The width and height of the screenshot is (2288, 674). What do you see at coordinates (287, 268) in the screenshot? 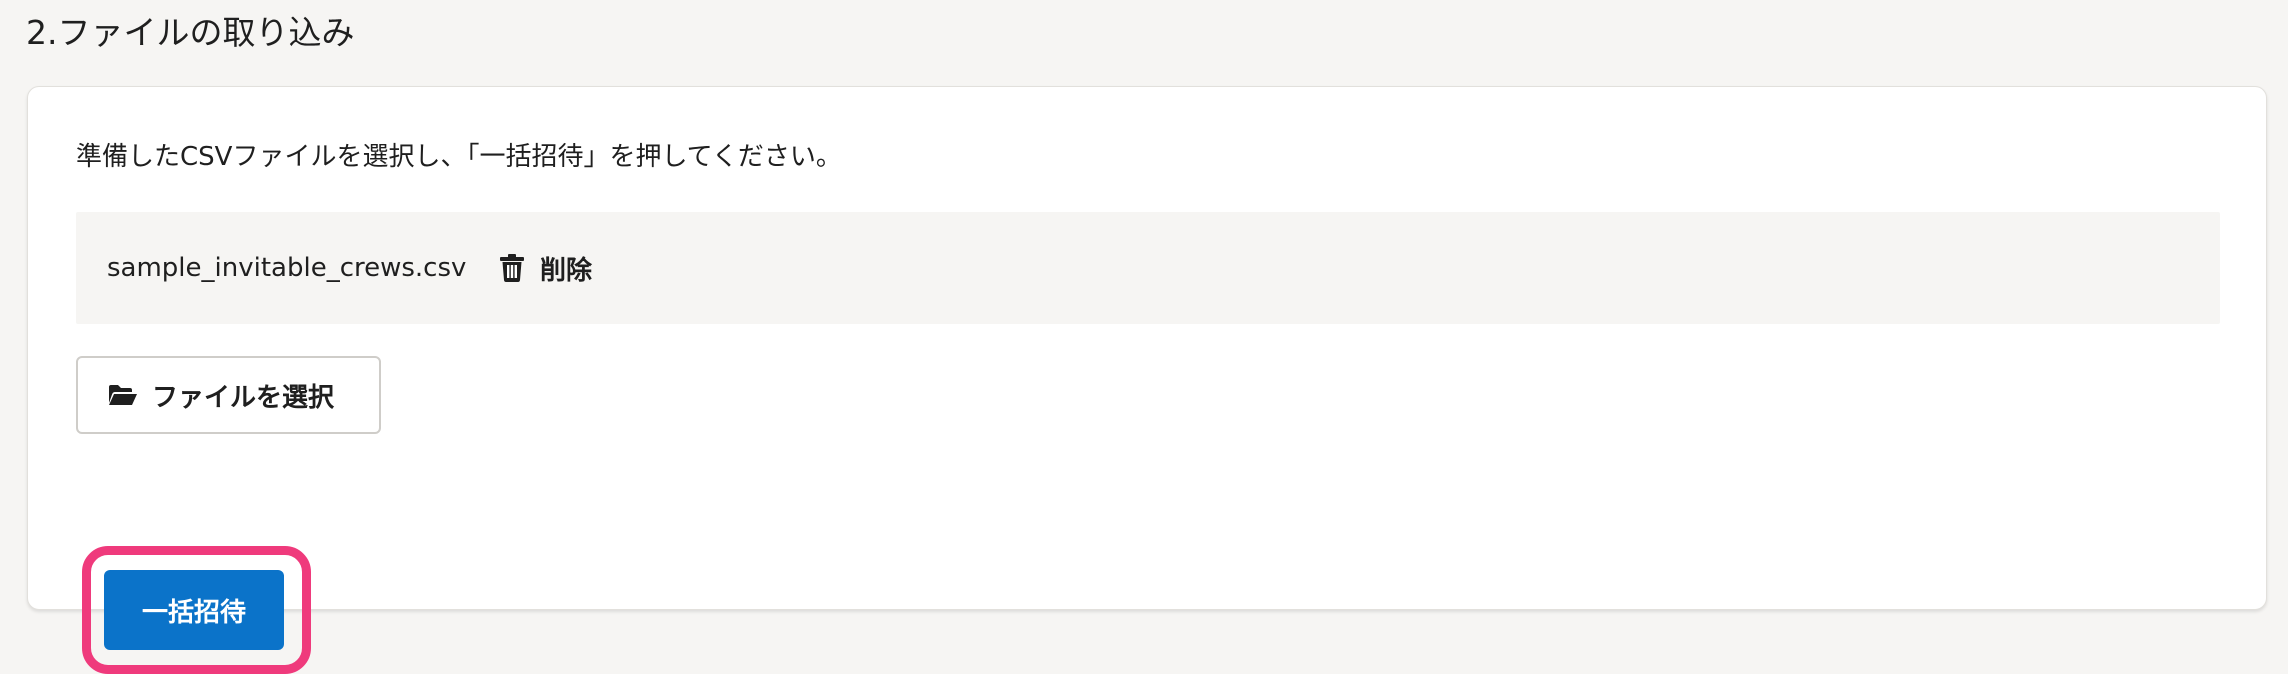
I see `file-name: sample_invitable_crews.csv` at bounding box center [287, 268].